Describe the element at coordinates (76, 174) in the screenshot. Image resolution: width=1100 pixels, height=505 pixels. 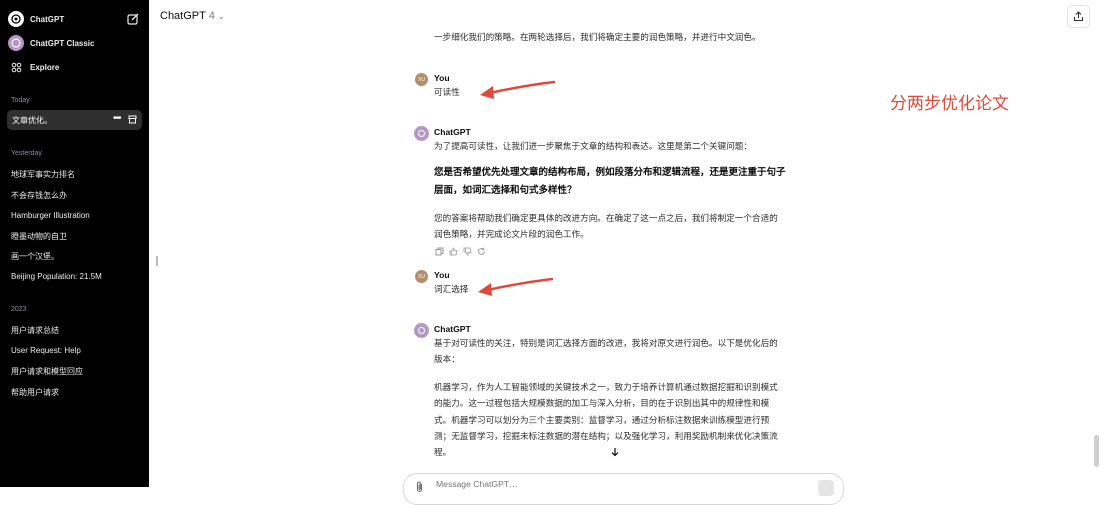
I see `sidebar-item: 地球军事实力排名` at that location.